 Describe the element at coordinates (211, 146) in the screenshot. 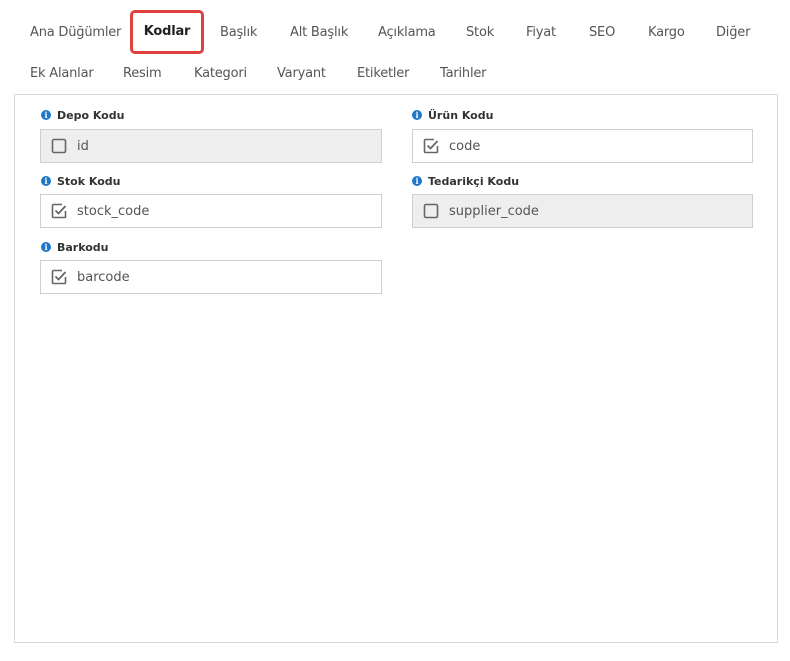

I see `depo-kodu-field: id` at that location.